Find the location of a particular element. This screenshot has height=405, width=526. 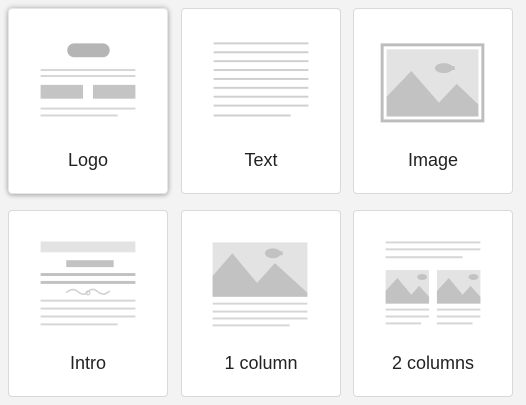

template-card-text: Text is located at coordinates (261, 101).